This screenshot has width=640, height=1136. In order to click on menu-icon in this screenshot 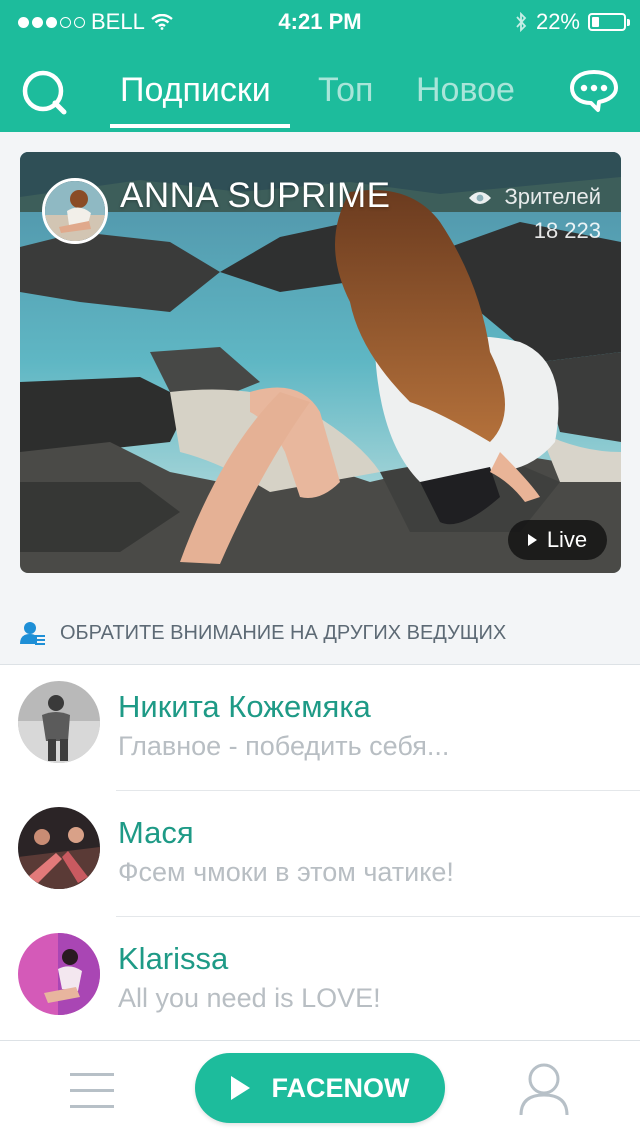, I will do `click(92, 1091)`.